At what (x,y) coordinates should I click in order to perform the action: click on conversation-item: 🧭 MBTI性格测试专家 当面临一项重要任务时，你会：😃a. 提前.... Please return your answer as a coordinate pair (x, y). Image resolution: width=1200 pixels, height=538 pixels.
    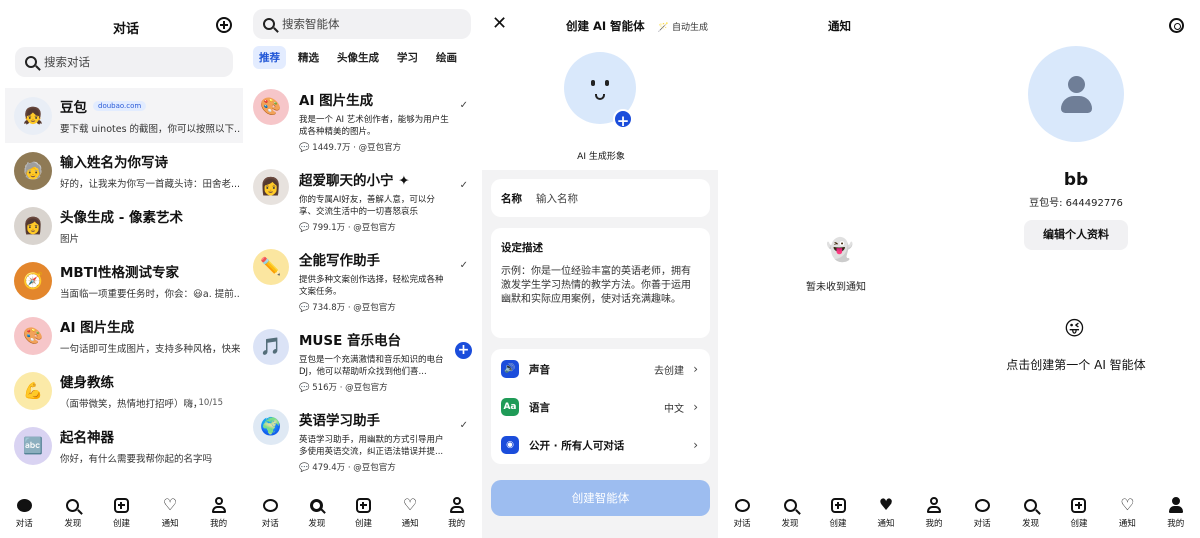
    Looking at the image, I should click on (124, 280).